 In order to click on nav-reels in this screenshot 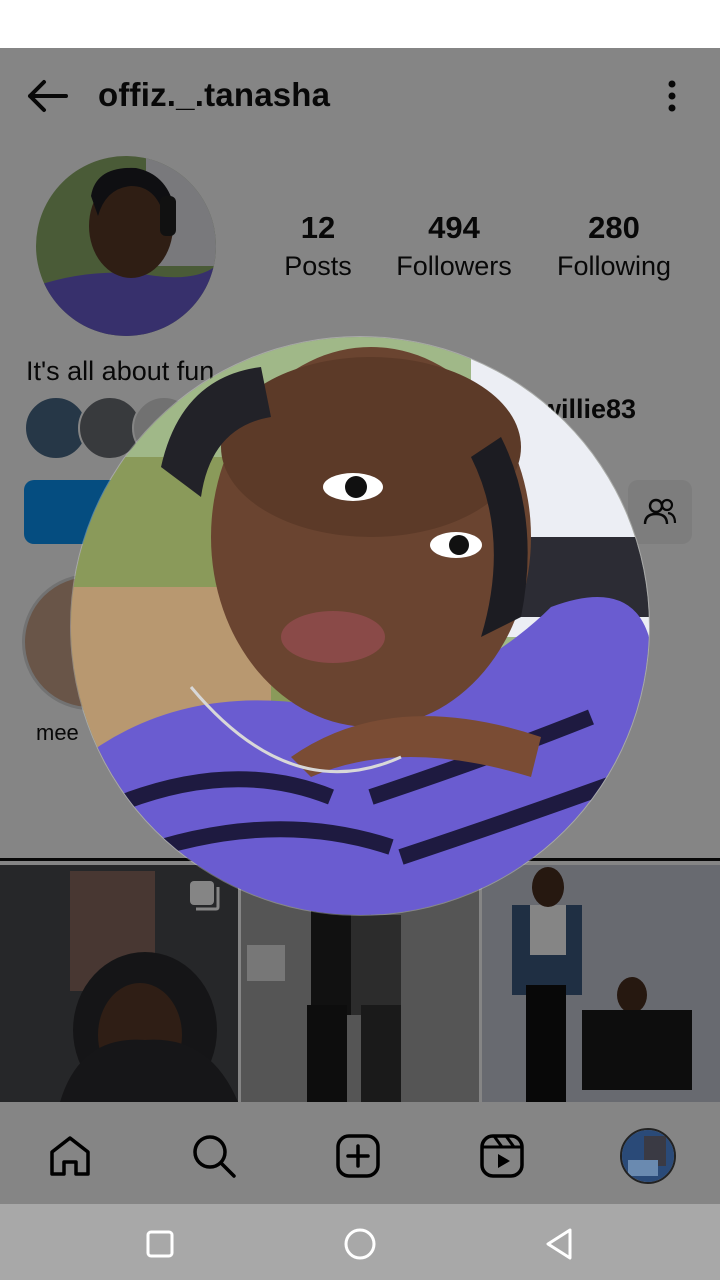, I will do `click(502, 1156)`.